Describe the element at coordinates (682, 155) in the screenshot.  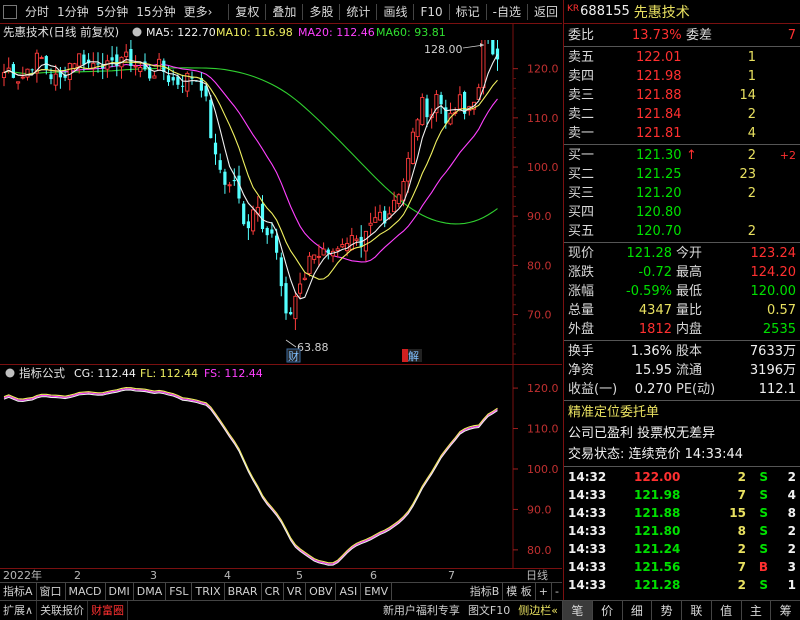
I see `bid-row: 买一 121.30 ↑ 2 +2` at that location.